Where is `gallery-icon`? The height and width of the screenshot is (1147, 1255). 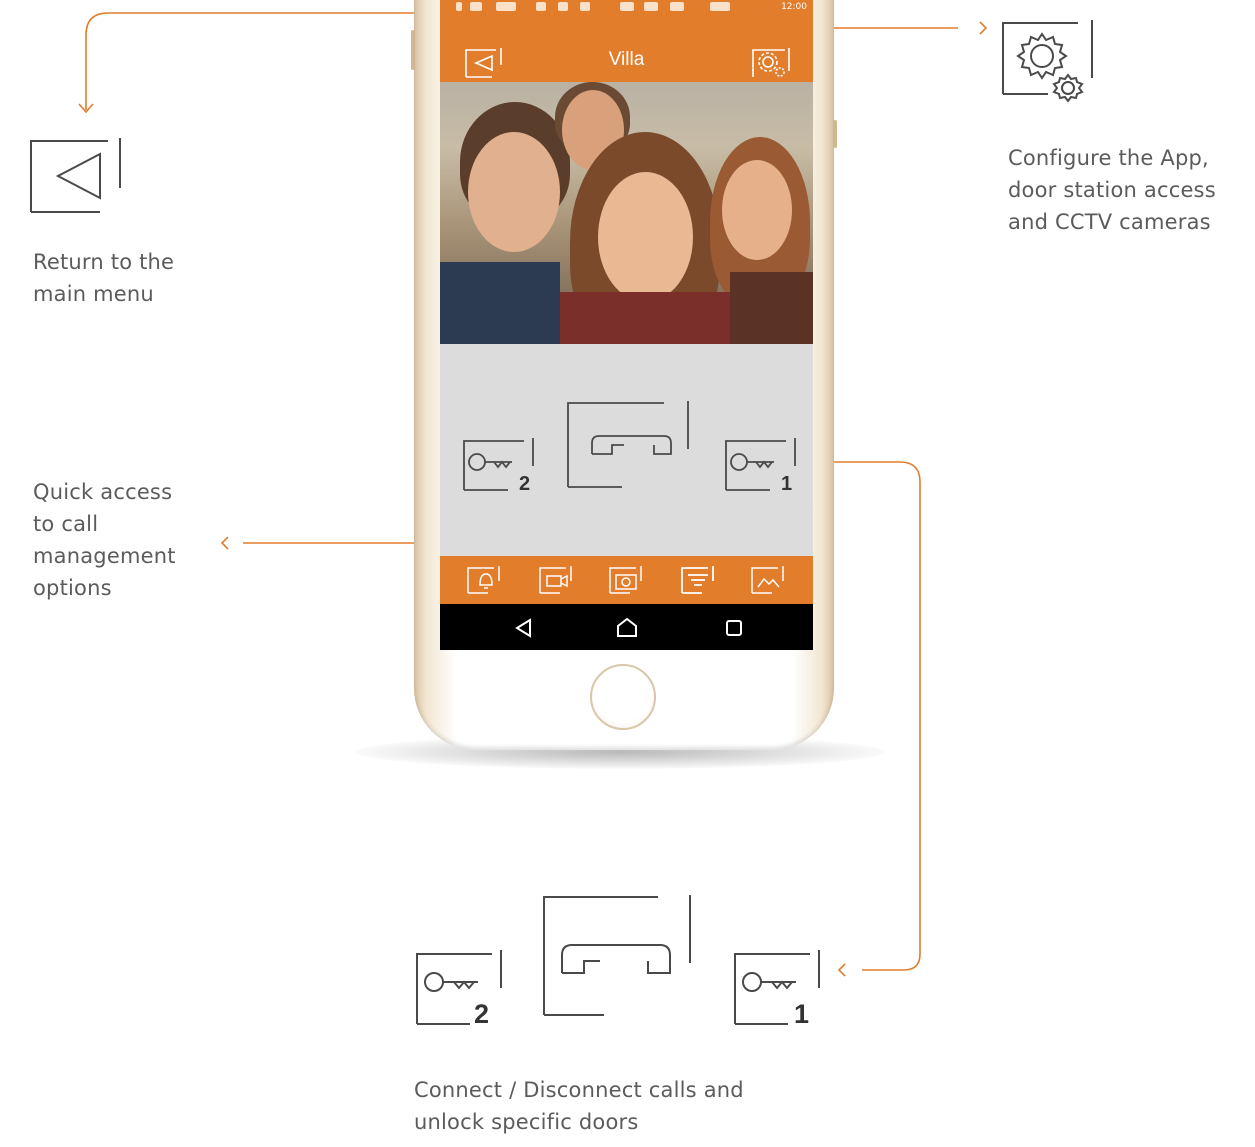
gallery-icon is located at coordinates (768, 580).